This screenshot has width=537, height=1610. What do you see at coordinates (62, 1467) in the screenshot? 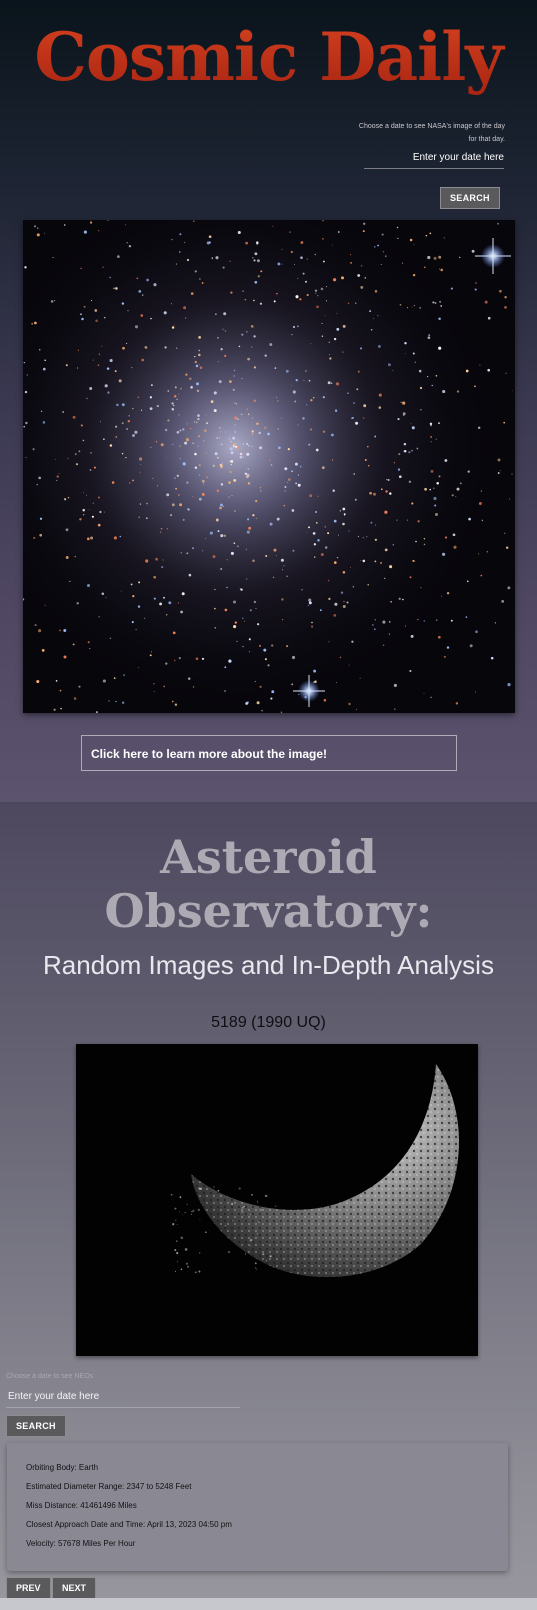
I see `orbiting-body-text: Orbiting Body: Earth` at bounding box center [62, 1467].